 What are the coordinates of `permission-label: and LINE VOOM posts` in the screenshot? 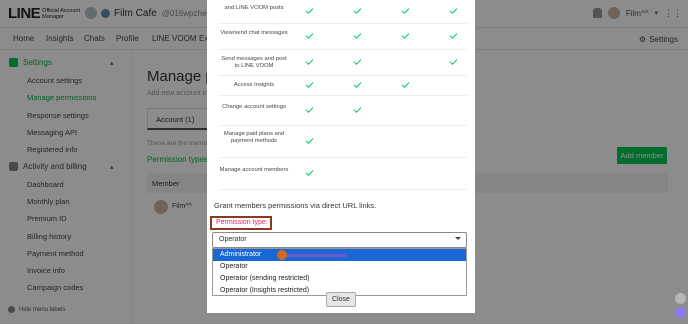 It's located at (254, 7).